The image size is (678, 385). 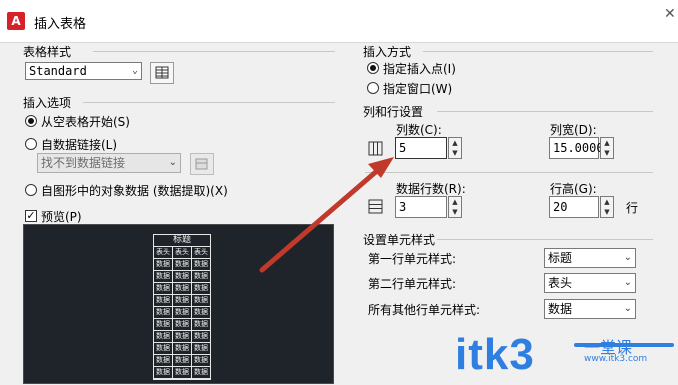 I want to click on watermark-text: itk3, so click(x=495, y=354).